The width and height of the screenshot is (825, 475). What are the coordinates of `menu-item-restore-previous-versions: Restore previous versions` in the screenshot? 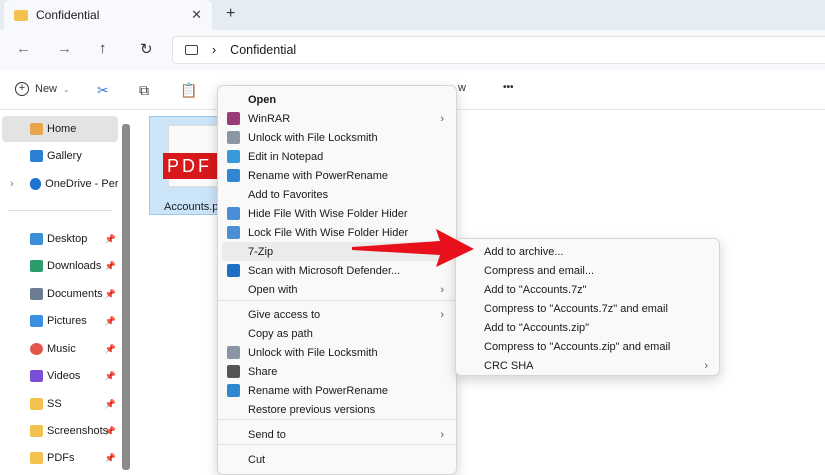 It's located at (337, 409).